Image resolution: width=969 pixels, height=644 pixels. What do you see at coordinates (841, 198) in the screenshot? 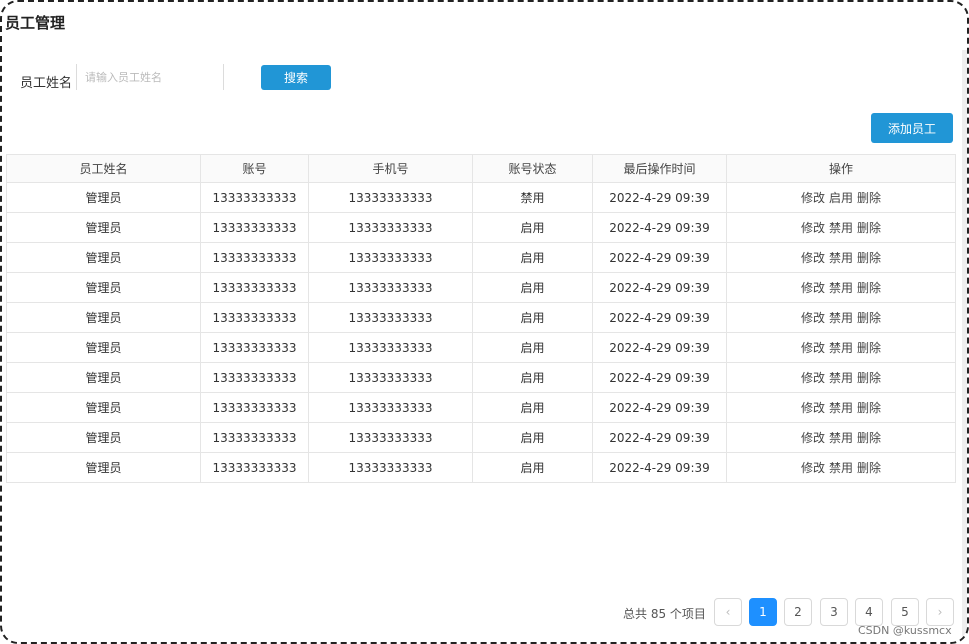
I see `toggle-status-link: 启用` at bounding box center [841, 198].